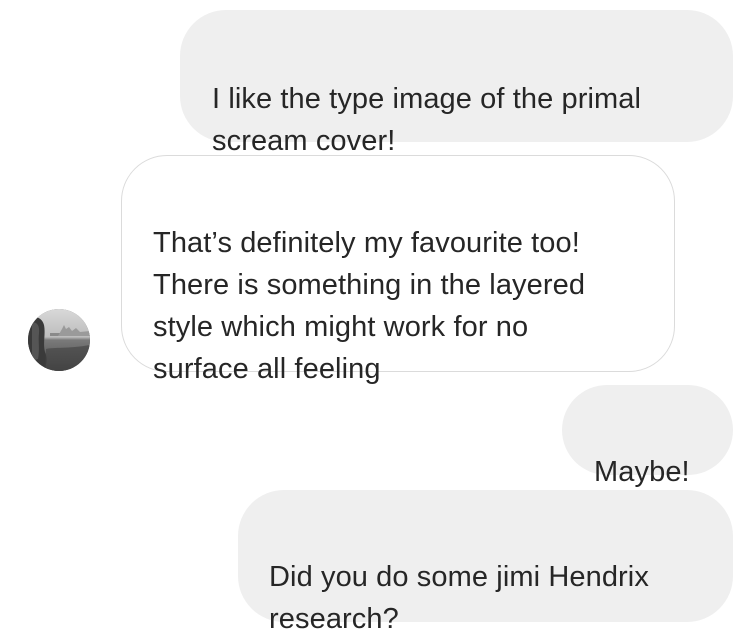 The width and height of the screenshot is (750, 640). What do you see at coordinates (459, 598) in the screenshot?
I see `message-text: Did you do some jimi Hendrix research?` at bounding box center [459, 598].